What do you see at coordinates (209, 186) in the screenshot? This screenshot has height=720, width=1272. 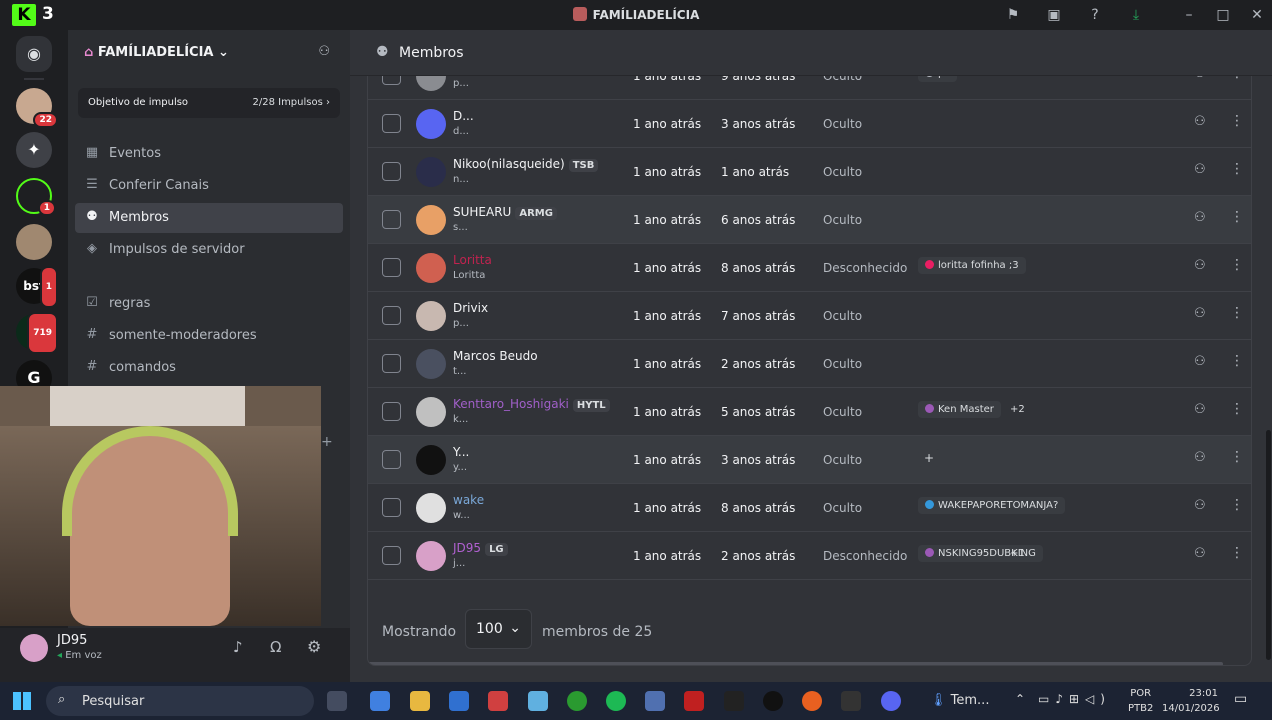 I see `nav-browse-channels: ☰ Conferir Canais` at bounding box center [209, 186].